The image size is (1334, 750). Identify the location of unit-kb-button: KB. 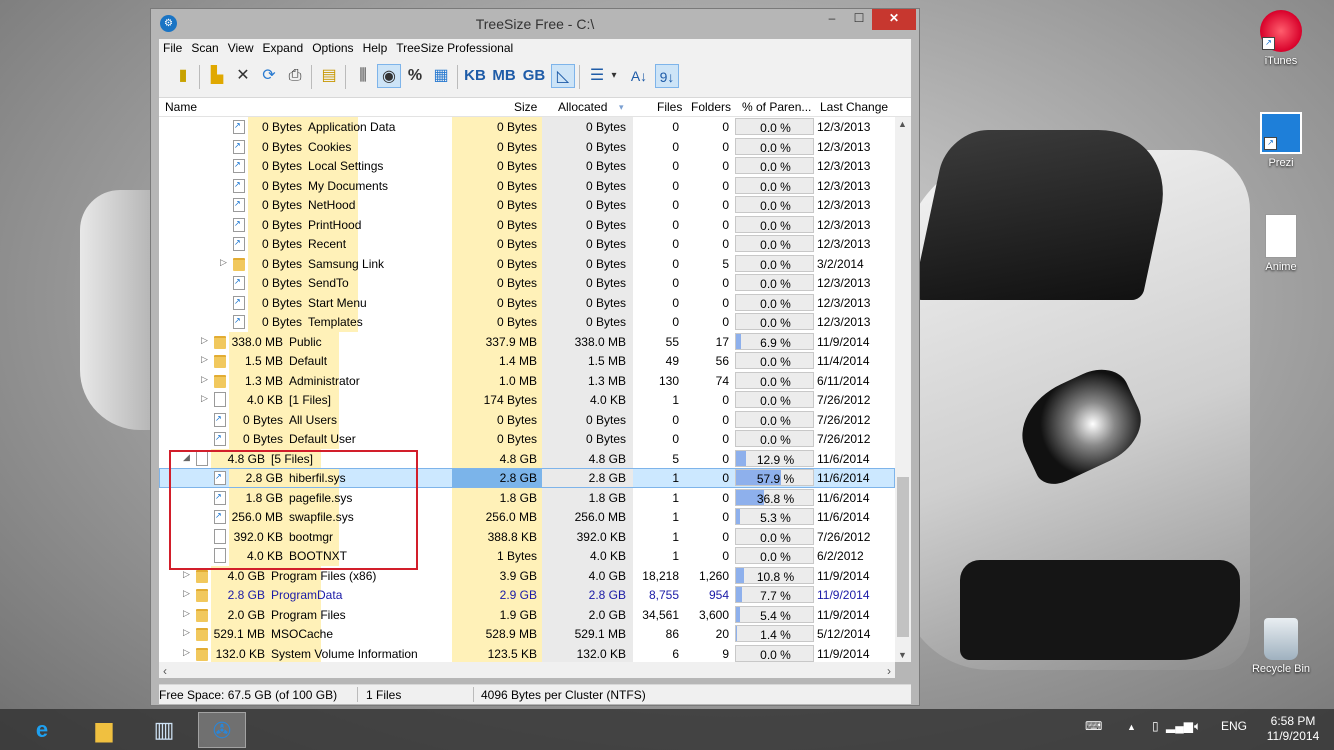
(475, 76).